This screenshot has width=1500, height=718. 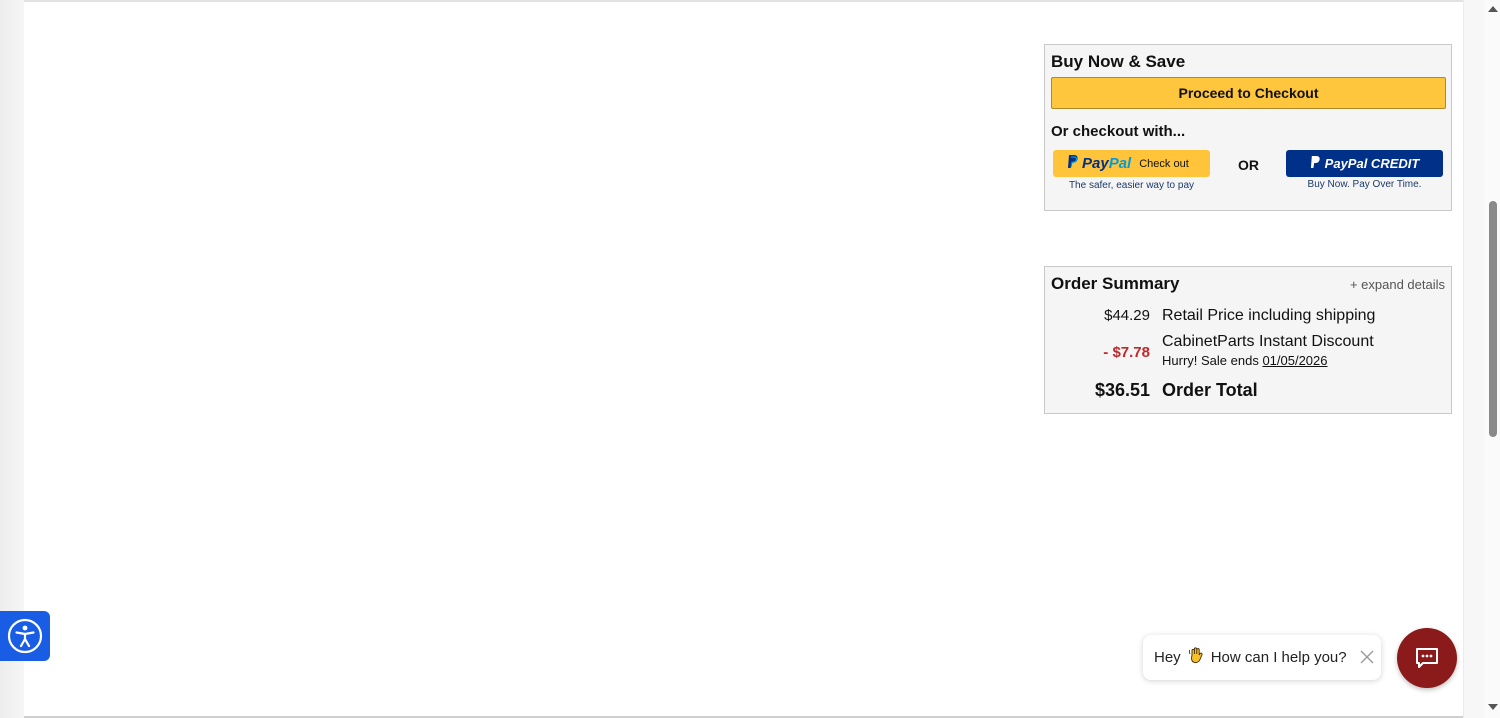 What do you see at coordinates (1167, 657) in the screenshot?
I see `chat-greeting-word: Hey` at bounding box center [1167, 657].